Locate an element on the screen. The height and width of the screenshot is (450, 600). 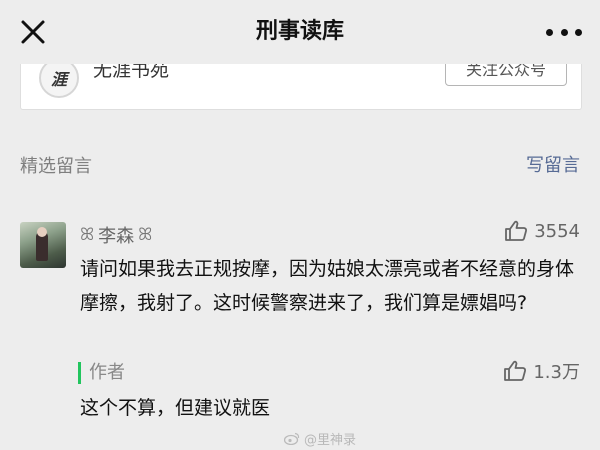
commenter-name-row: ꕤ 李森 ꕤ is located at coordinates (116, 235).